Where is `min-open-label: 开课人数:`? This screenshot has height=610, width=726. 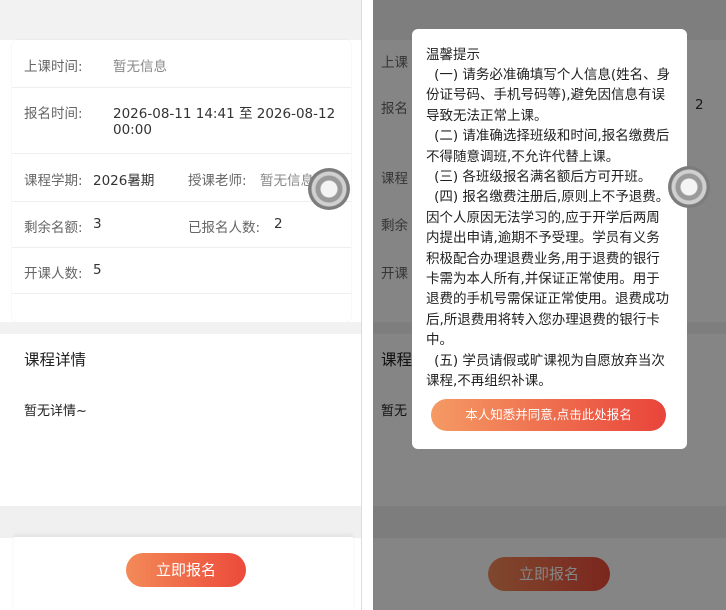
min-open-label: 开课人数: is located at coordinates (53, 274).